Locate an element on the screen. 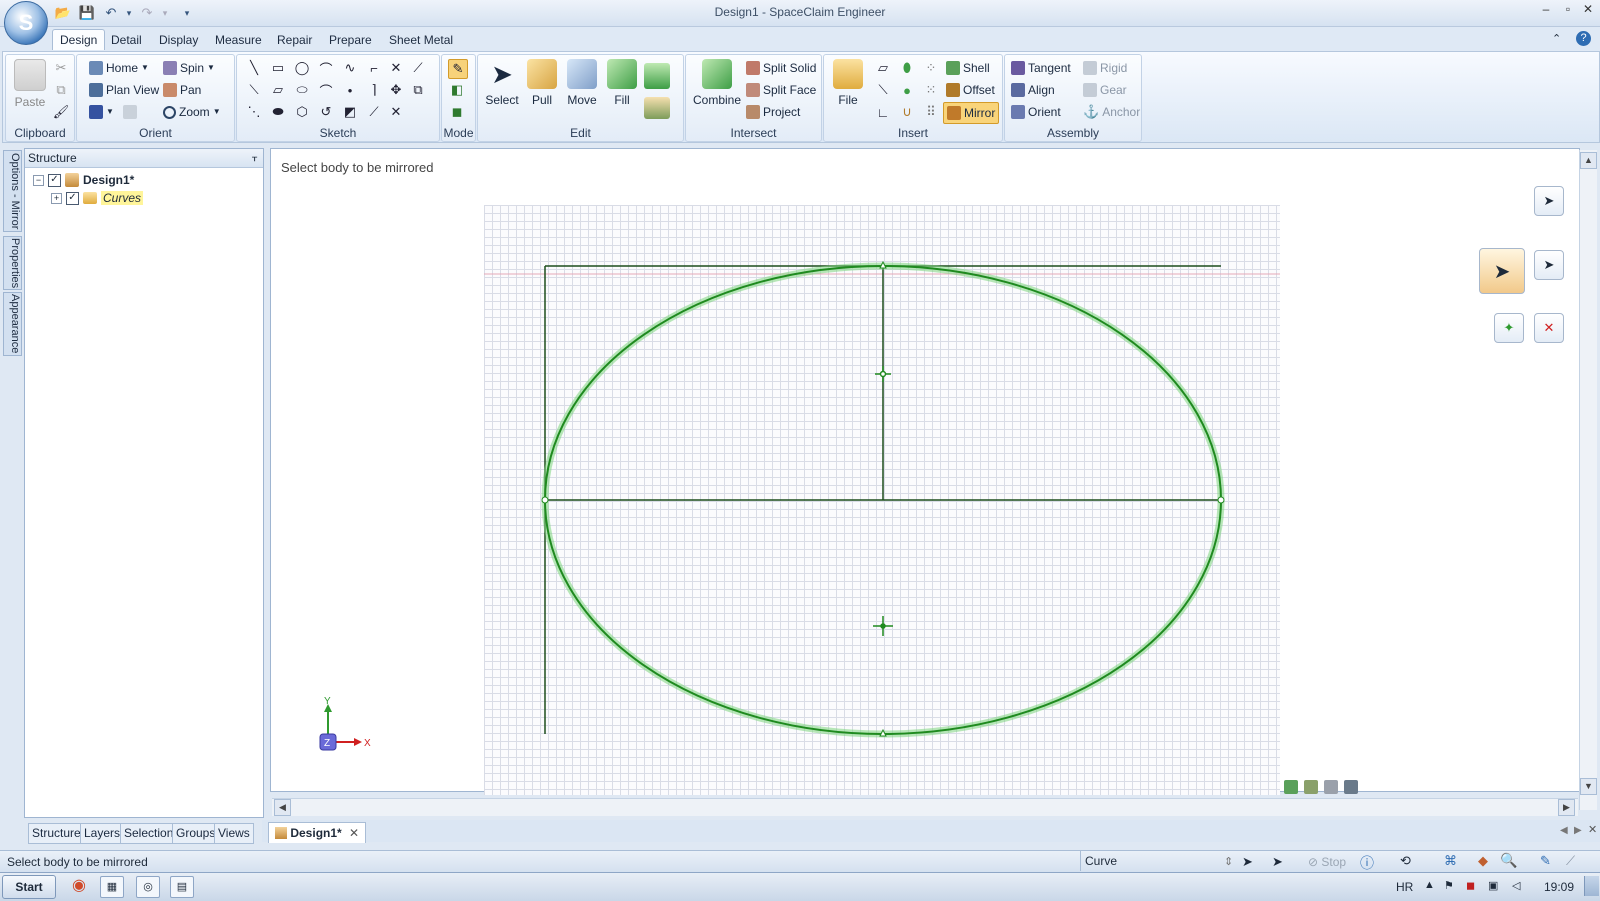 Image resolution: width=1600 pixels, height=901 pixels. move-grid-icon: ✥ is located at coordinates (396, 90).